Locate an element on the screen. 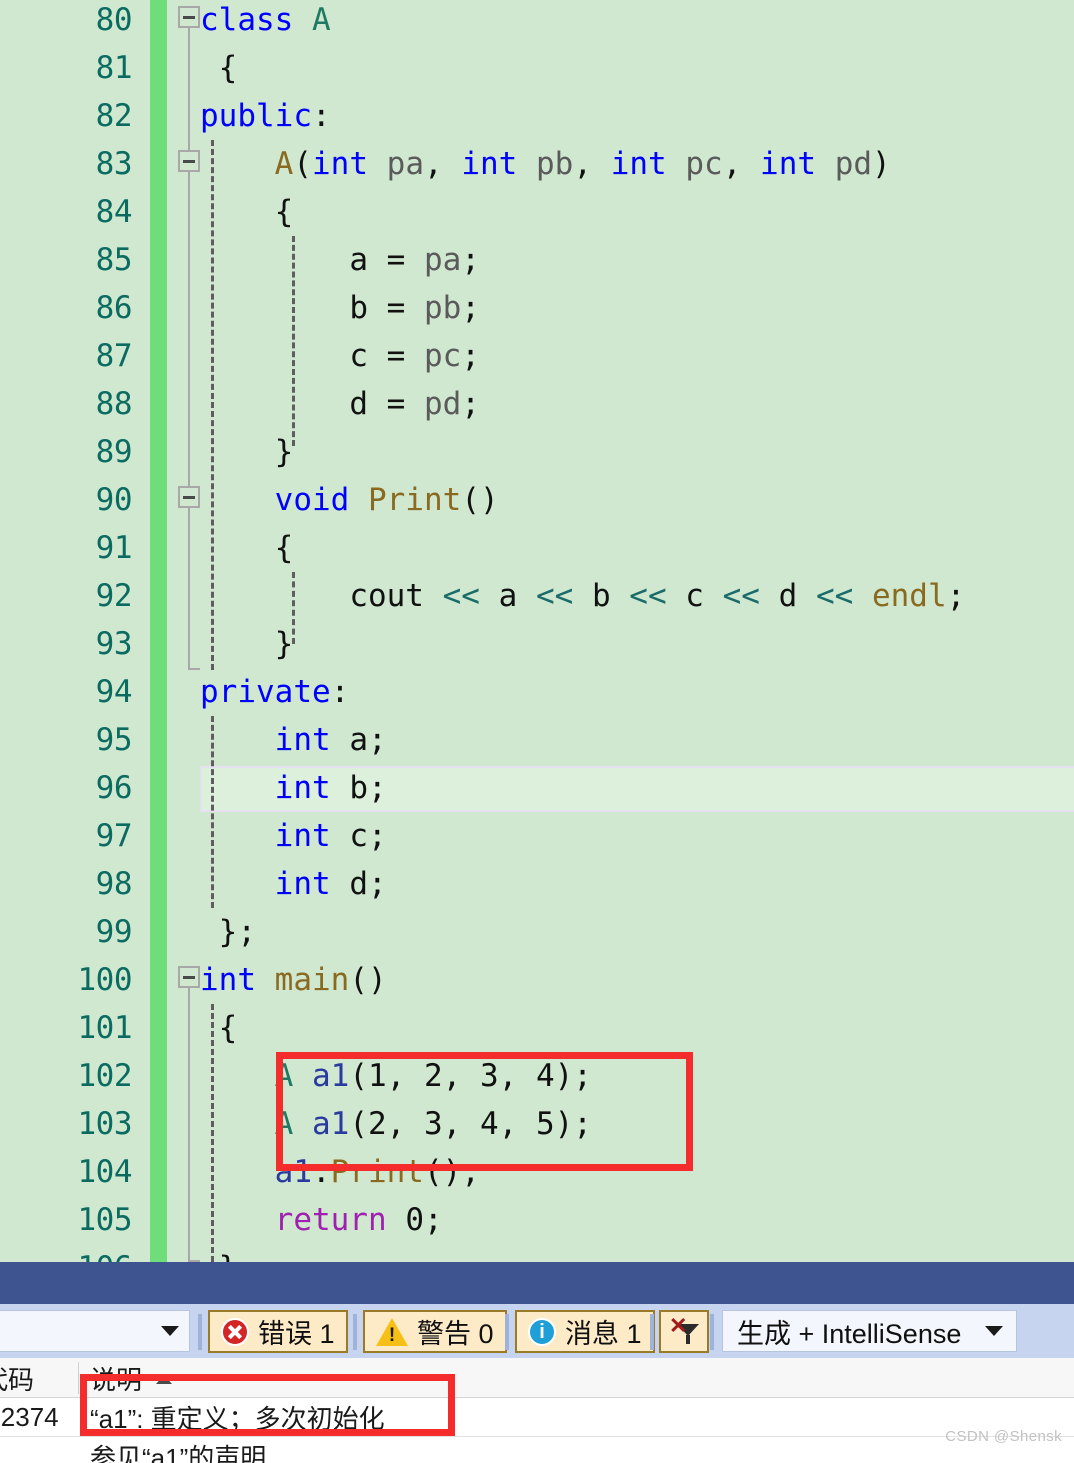 The image size is (1074, 1463). line-number: 90 is located at coordinates (114, 500).